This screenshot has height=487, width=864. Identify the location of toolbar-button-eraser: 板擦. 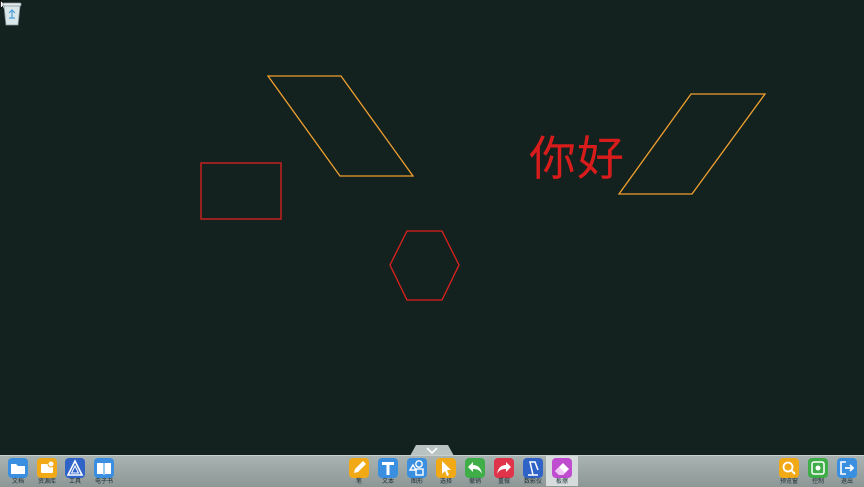
(562, 471).